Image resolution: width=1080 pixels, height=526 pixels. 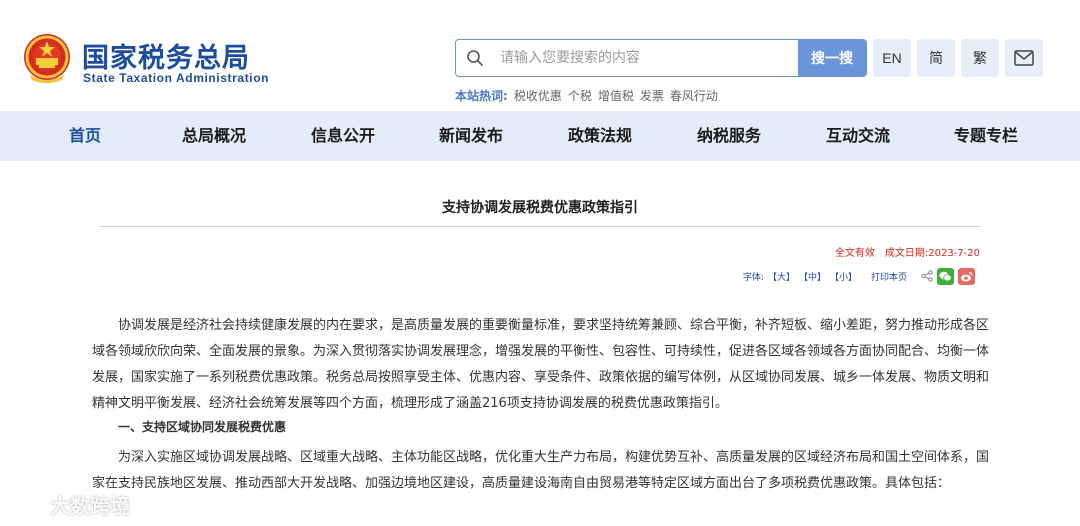 I want to click on hotword-link: 税收优惠, so click(x=538, y=95).